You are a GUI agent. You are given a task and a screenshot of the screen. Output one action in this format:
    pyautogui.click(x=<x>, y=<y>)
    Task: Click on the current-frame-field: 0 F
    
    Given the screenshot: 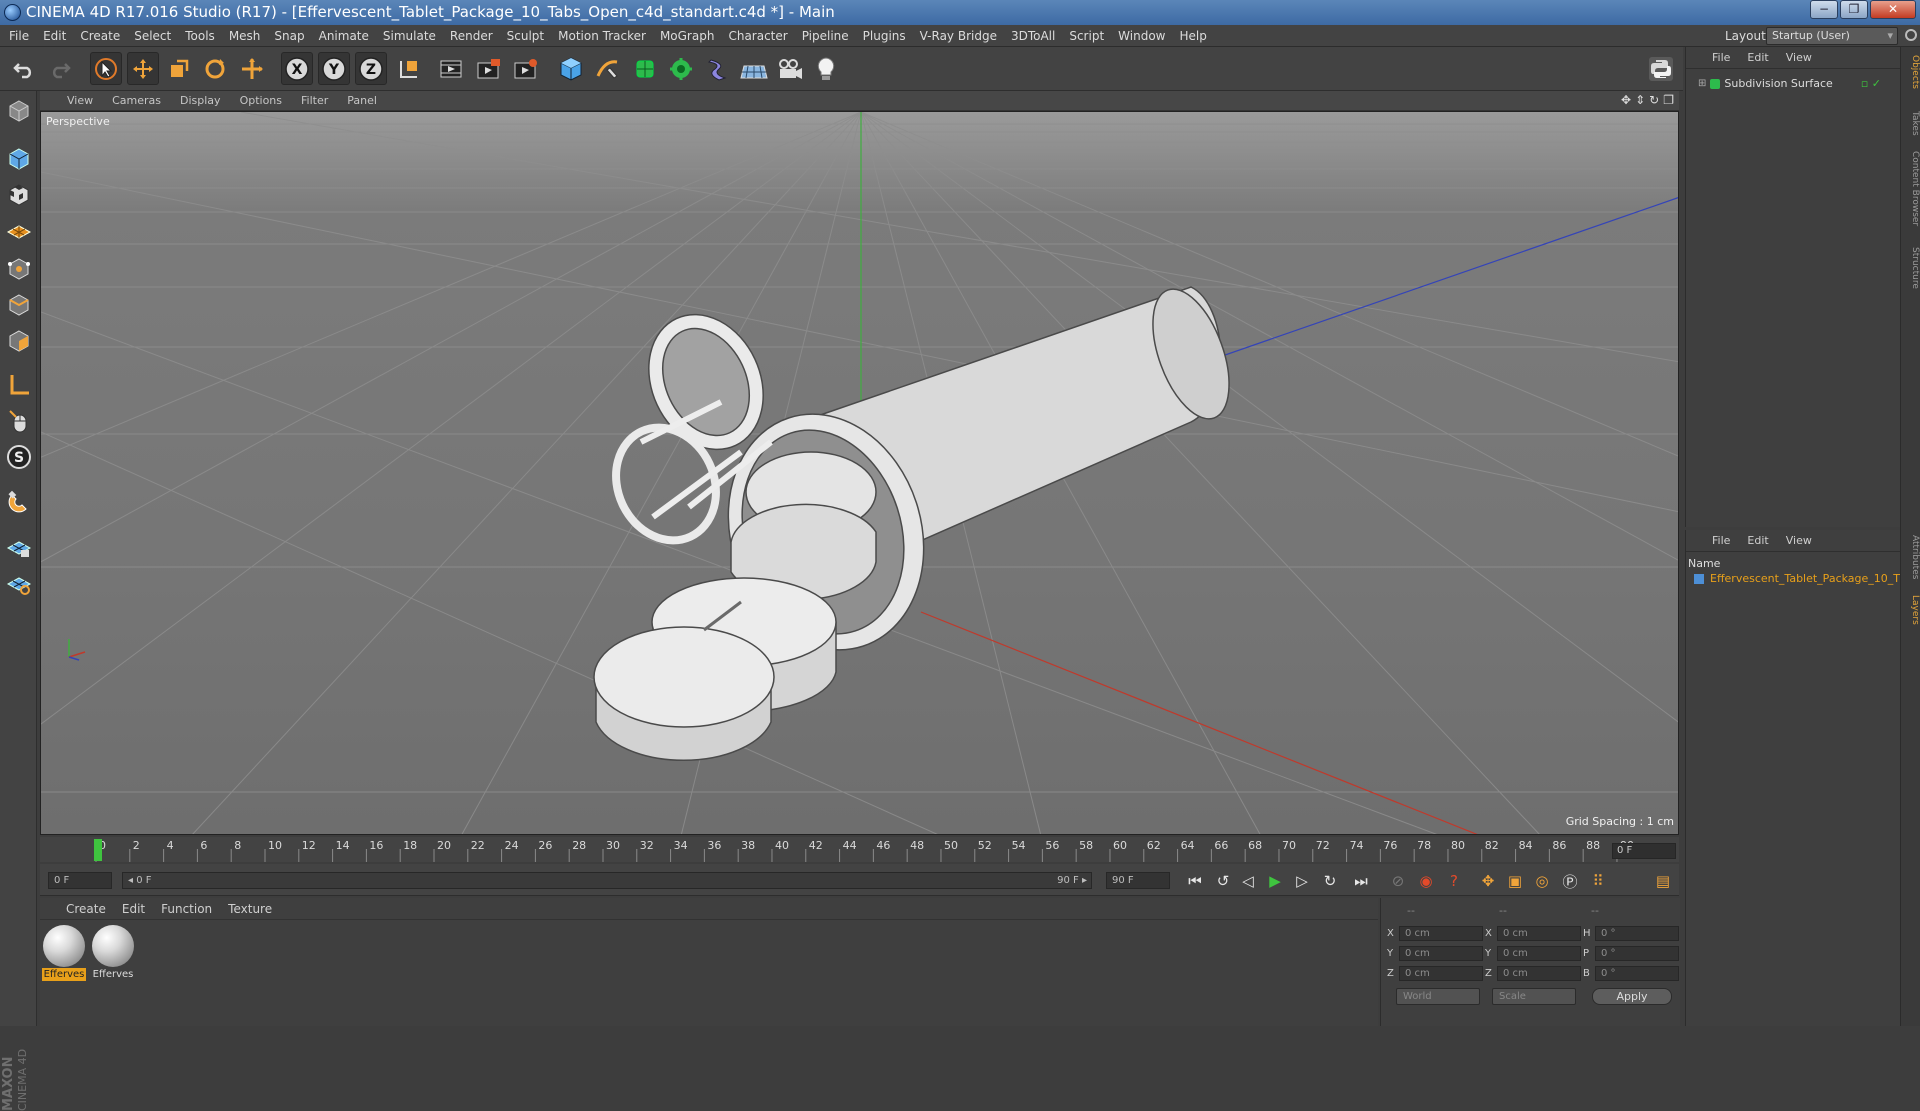 What is the action you would take?
    pyautogui.click(x=80, y=880)
    